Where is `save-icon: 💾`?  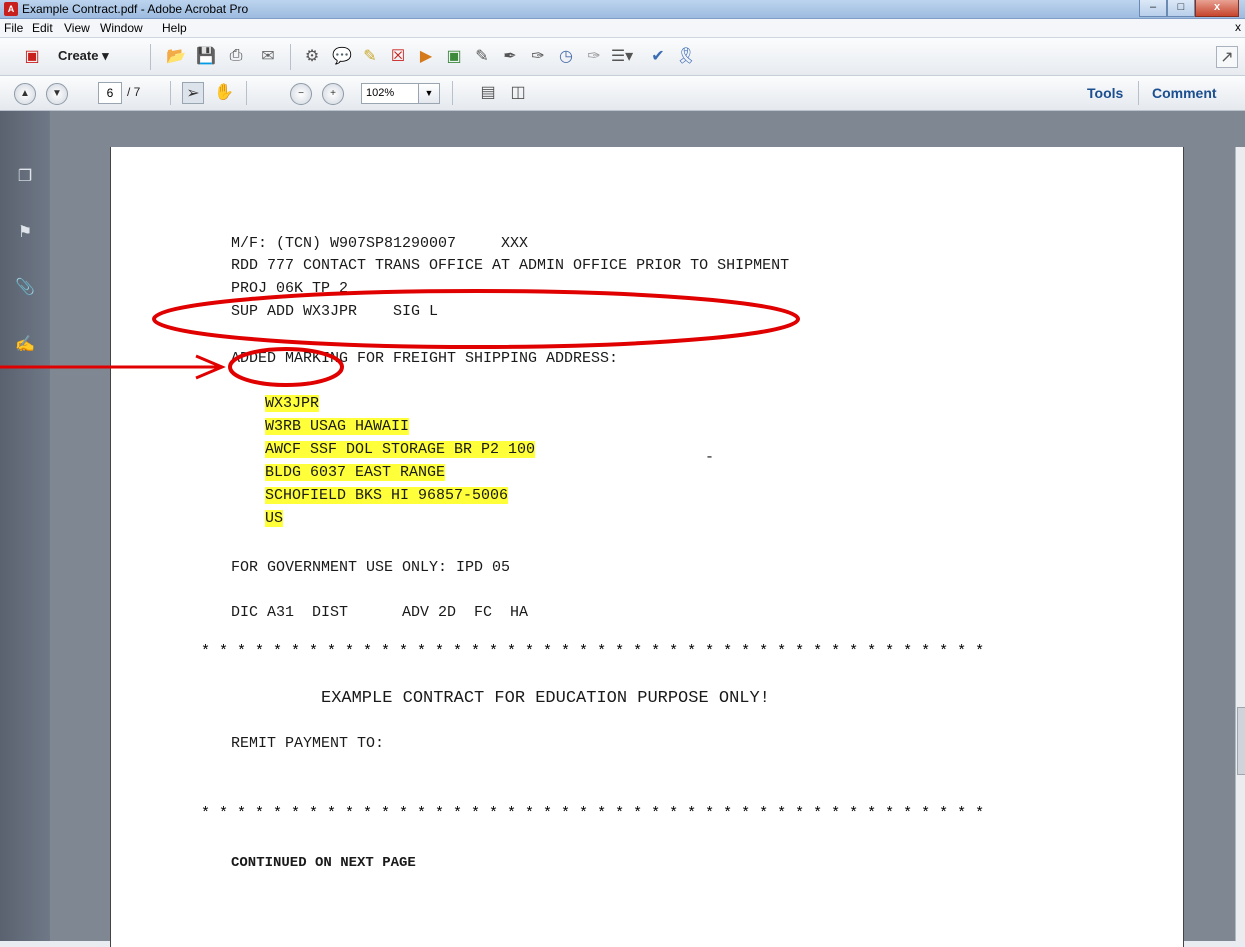
save-icon: 💾 is located at coordinates (206, 56).